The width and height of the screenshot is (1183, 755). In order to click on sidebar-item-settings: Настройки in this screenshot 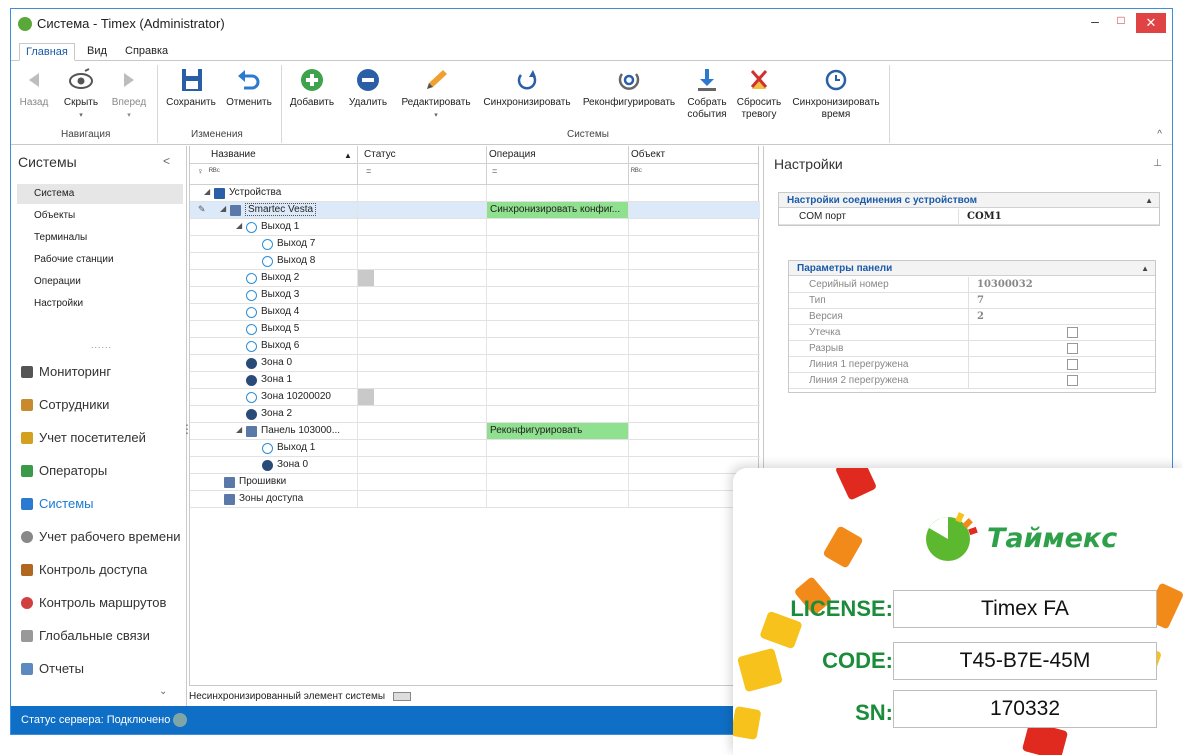, I will do `click(100, 304)`.